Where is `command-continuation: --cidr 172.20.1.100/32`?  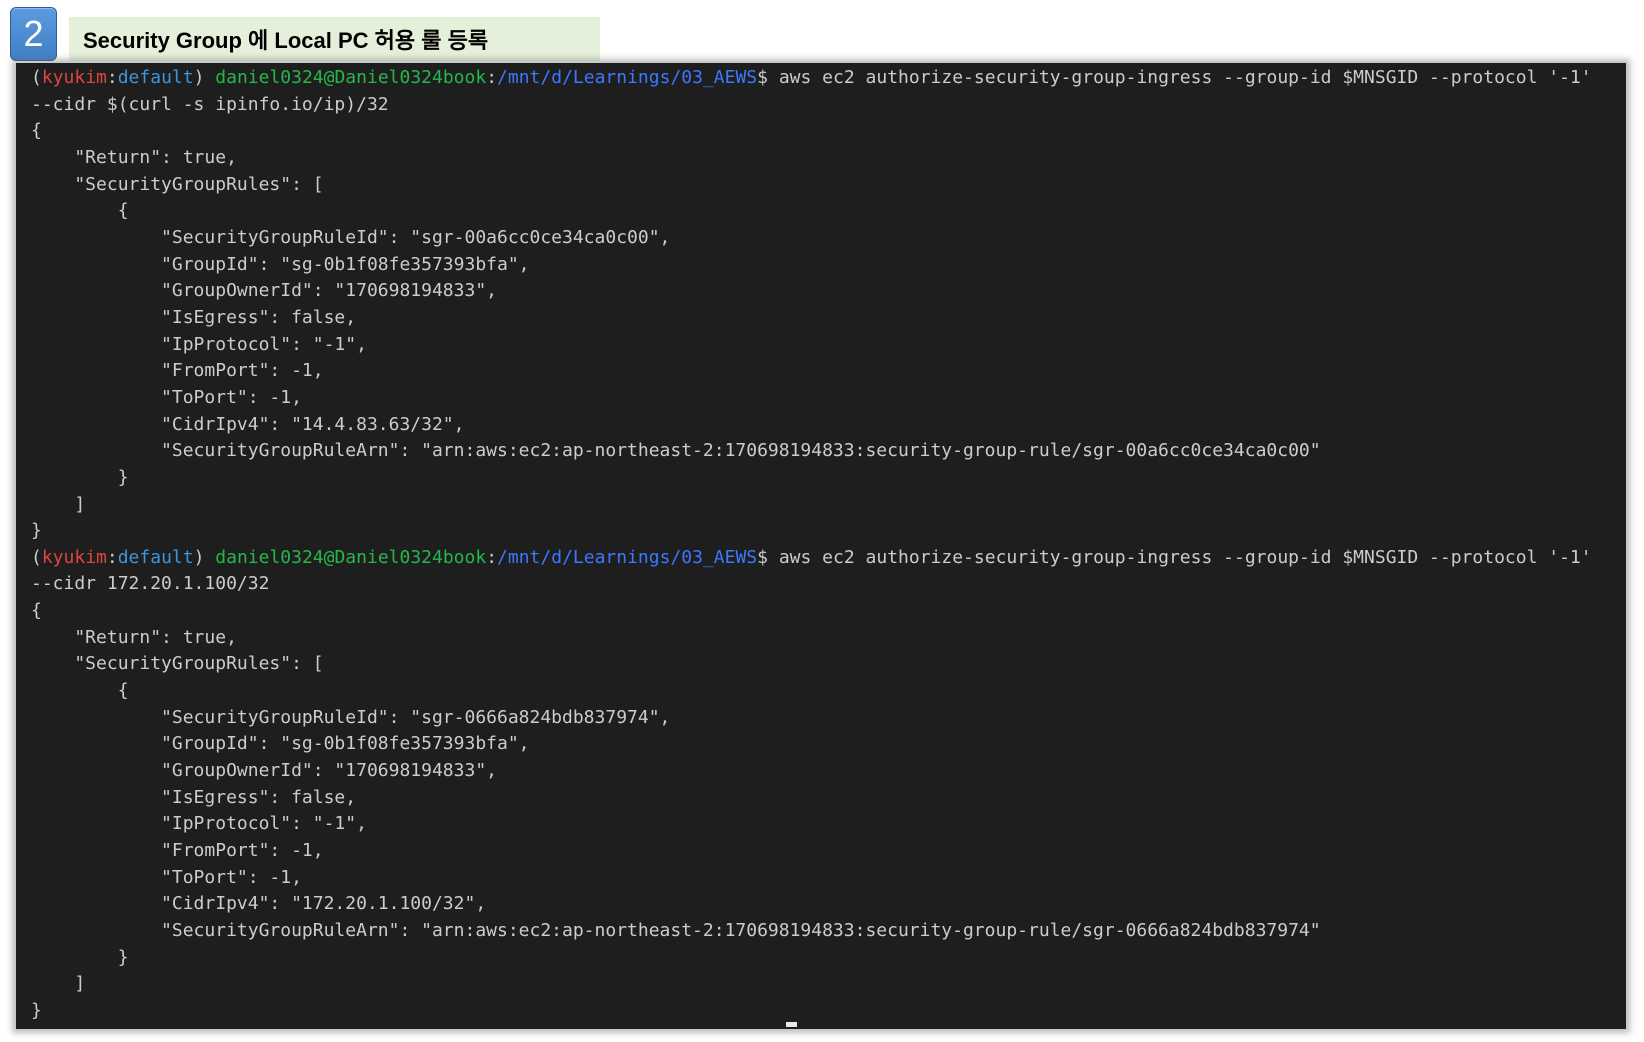
command-continuation: --cidr 172.20.1.100/32 is located at coordinates (150, 584).